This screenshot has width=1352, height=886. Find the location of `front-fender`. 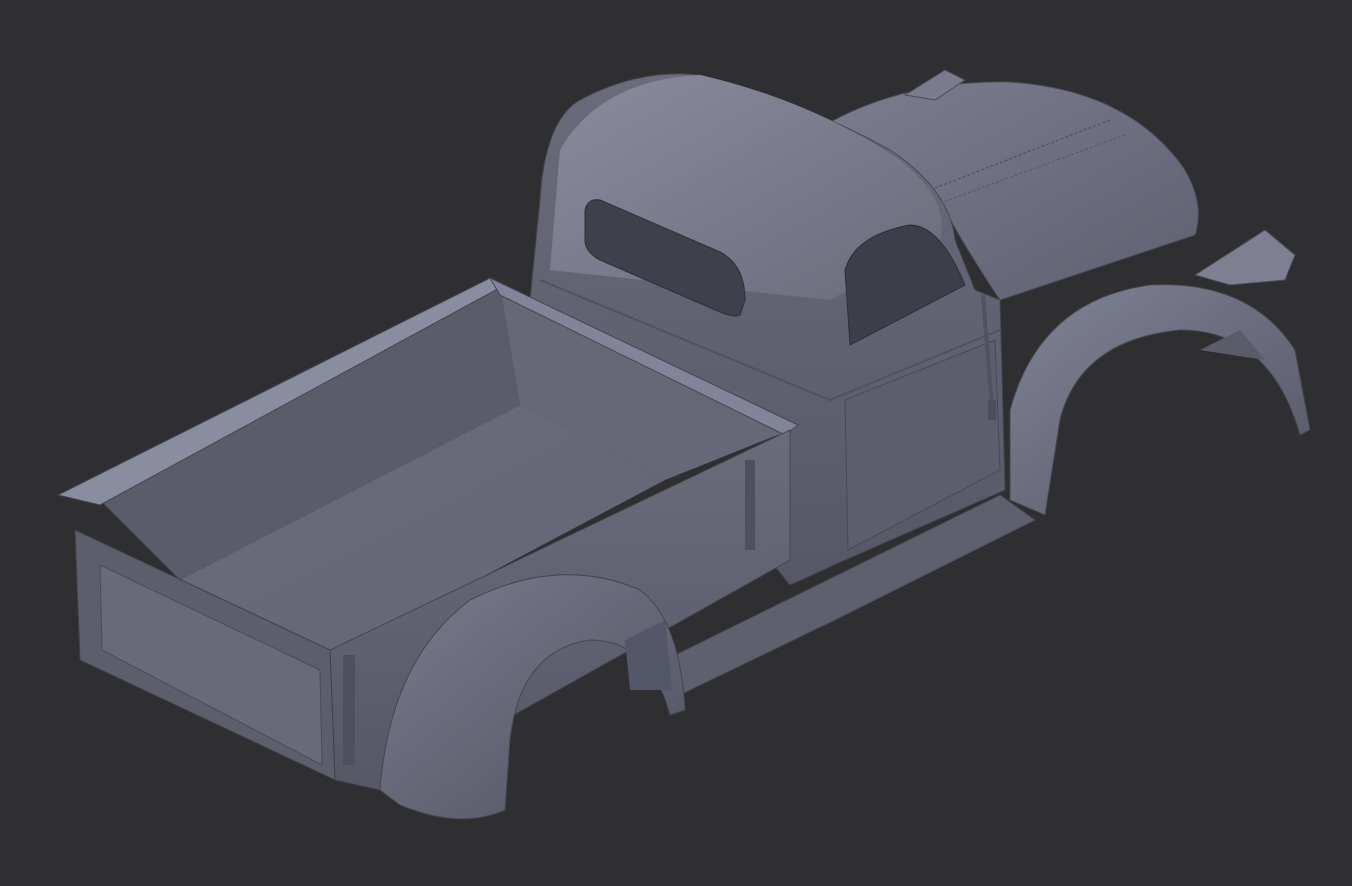

front-fender is located at coordinates (1160, 400).